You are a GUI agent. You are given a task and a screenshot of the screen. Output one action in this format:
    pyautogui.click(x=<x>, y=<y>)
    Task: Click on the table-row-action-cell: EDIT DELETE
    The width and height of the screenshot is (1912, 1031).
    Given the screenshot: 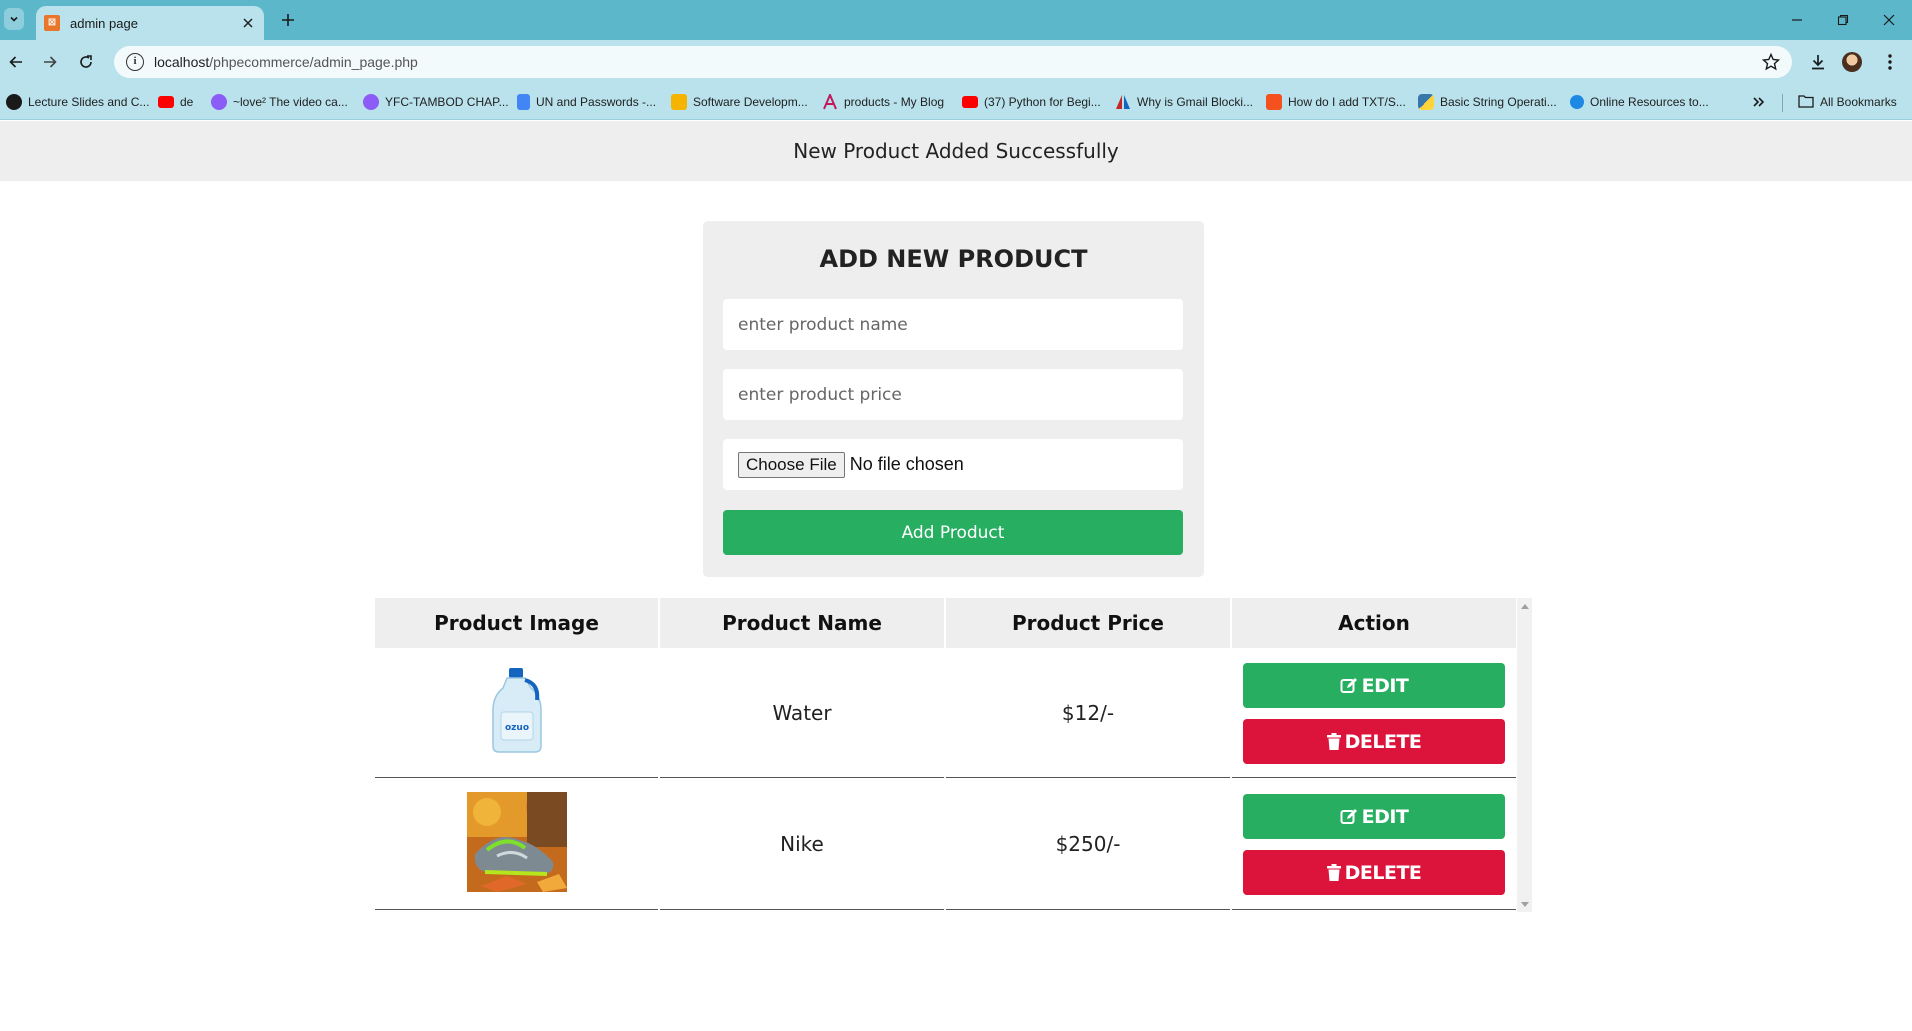 What is the action you would take?
    pyautogui.click(x=1374, y=713)
    